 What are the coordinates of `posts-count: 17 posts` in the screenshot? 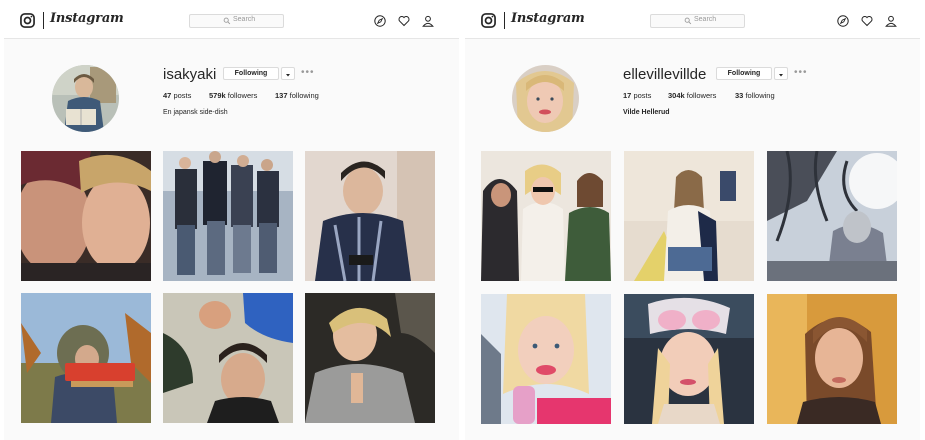 It's located at (637, 95).